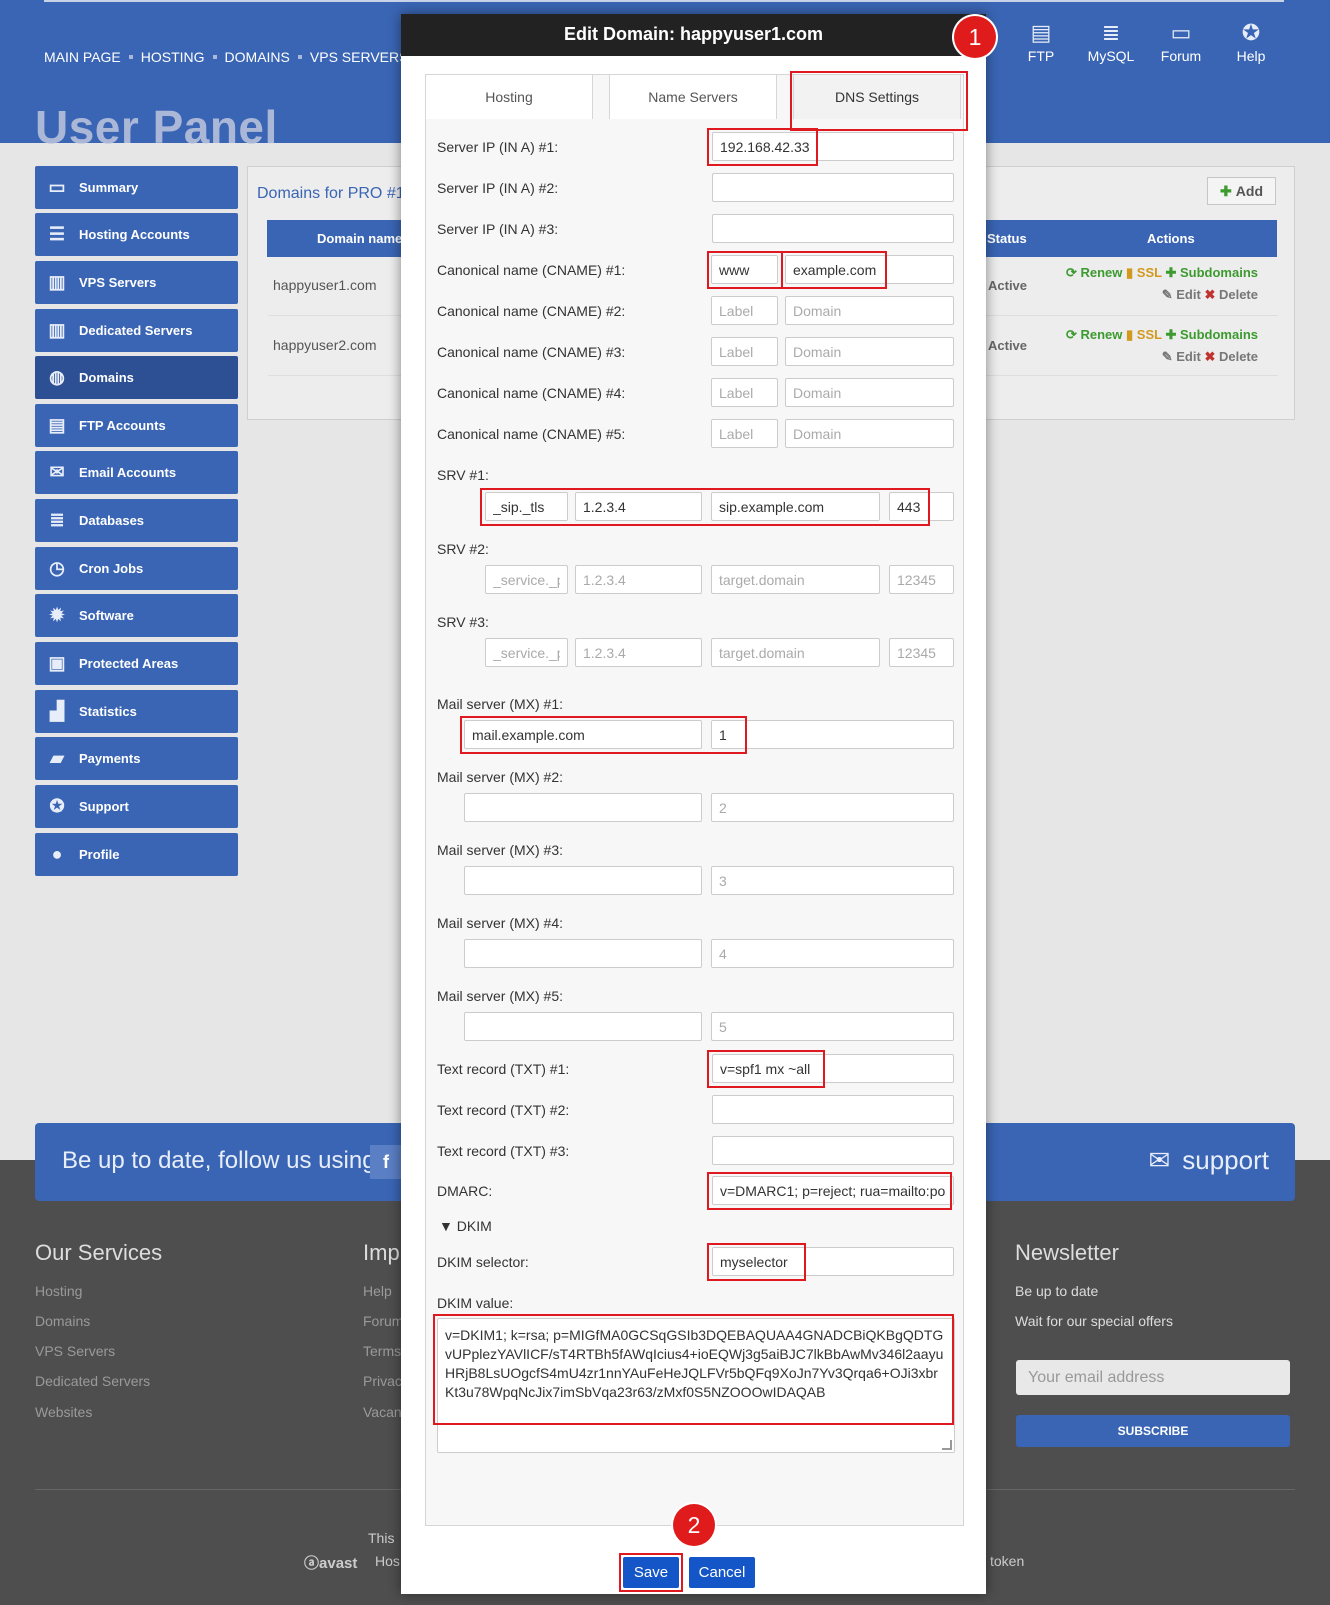 This screenshot has height=1605, width=1330. I want to click on srv-2-service-input, so click(526, 579).